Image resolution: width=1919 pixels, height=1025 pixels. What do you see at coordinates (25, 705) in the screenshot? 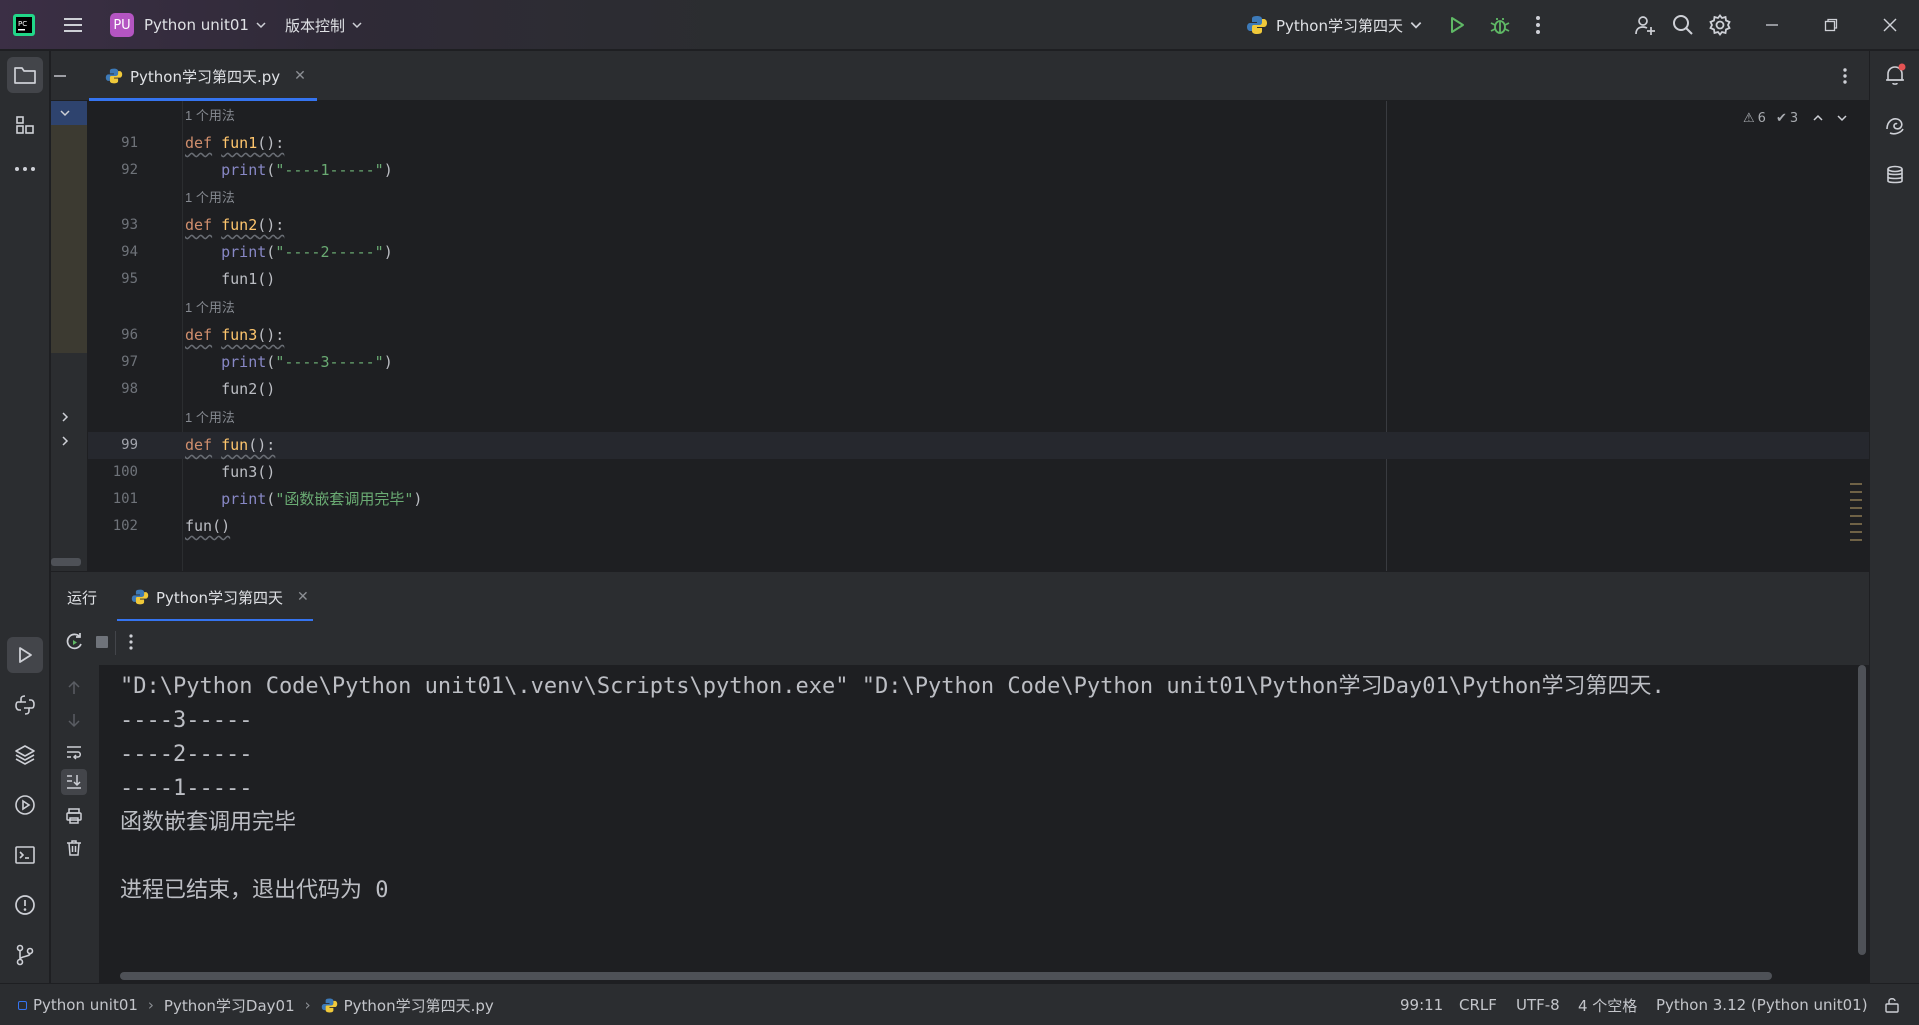
I see `python-console-button` at bounding box center [25, 705].